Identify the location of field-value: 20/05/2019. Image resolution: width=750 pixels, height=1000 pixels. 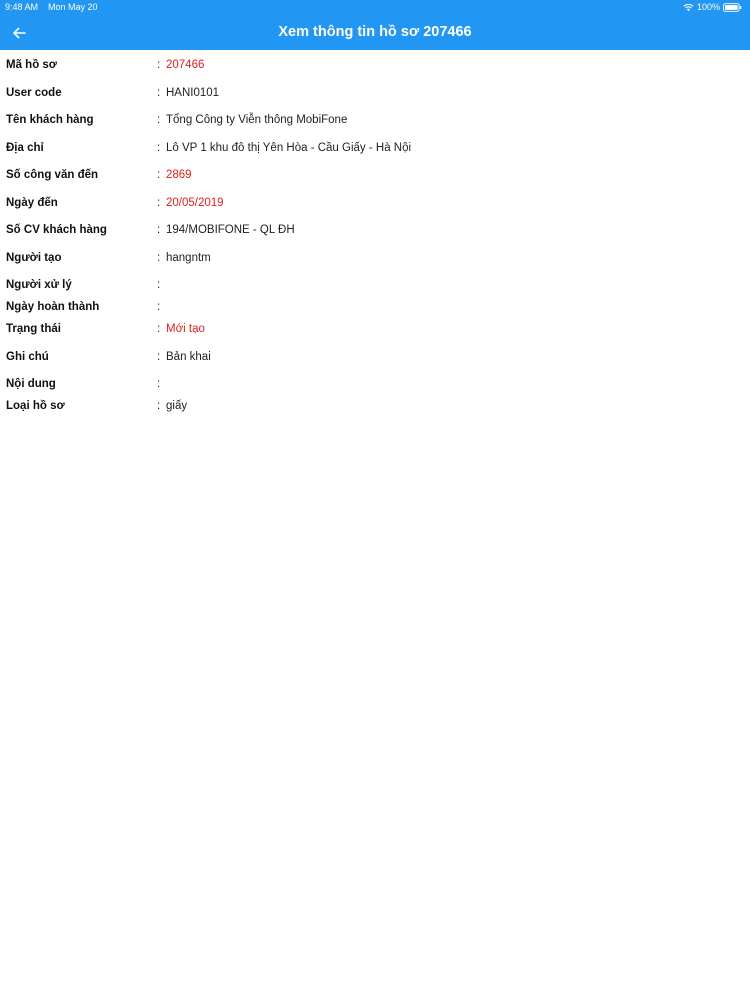
(195, 202).